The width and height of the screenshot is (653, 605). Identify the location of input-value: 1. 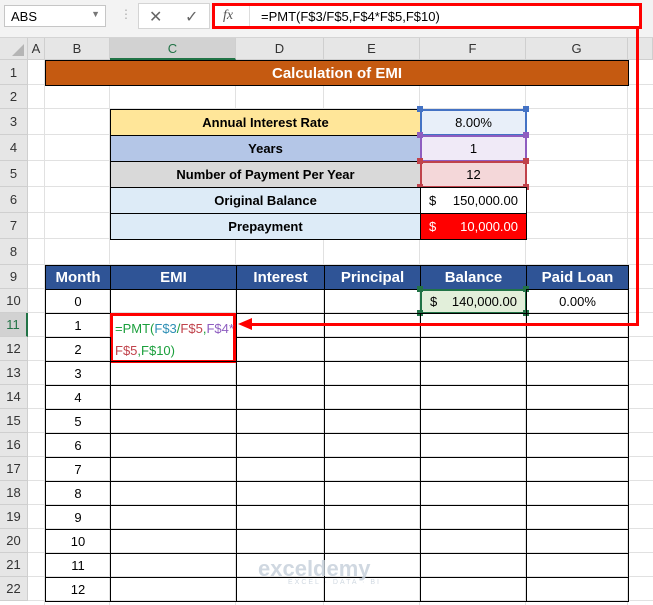
(473, 148).